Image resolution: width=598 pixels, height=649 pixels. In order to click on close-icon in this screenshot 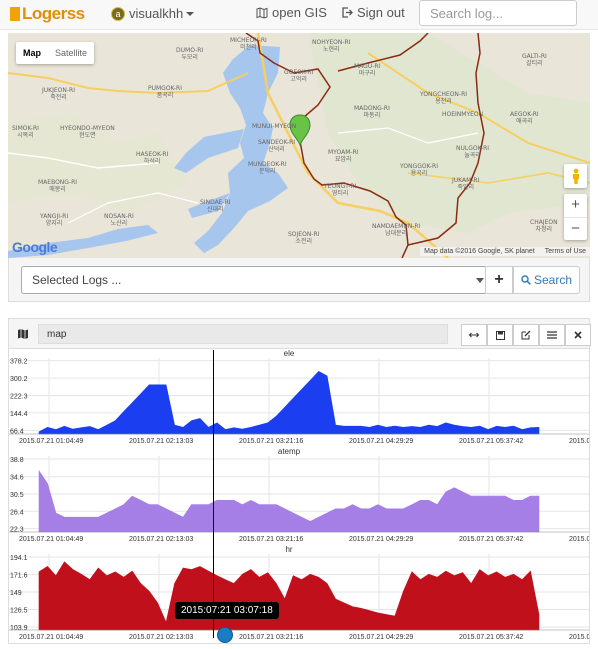, I will do `click(578, 335)`.